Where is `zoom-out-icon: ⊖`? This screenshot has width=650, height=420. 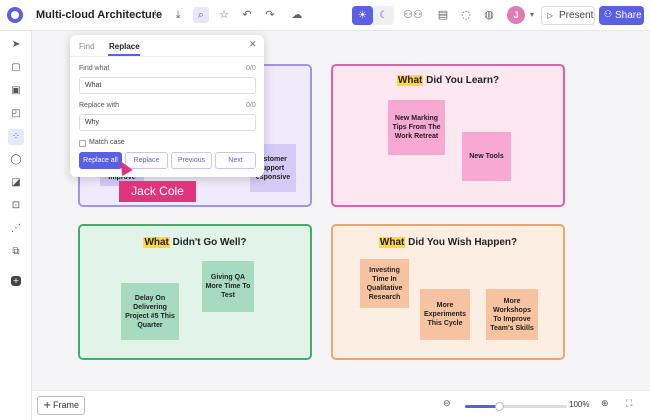
zoom-out-icon: ⊖ is located at coordinates (447, 404).